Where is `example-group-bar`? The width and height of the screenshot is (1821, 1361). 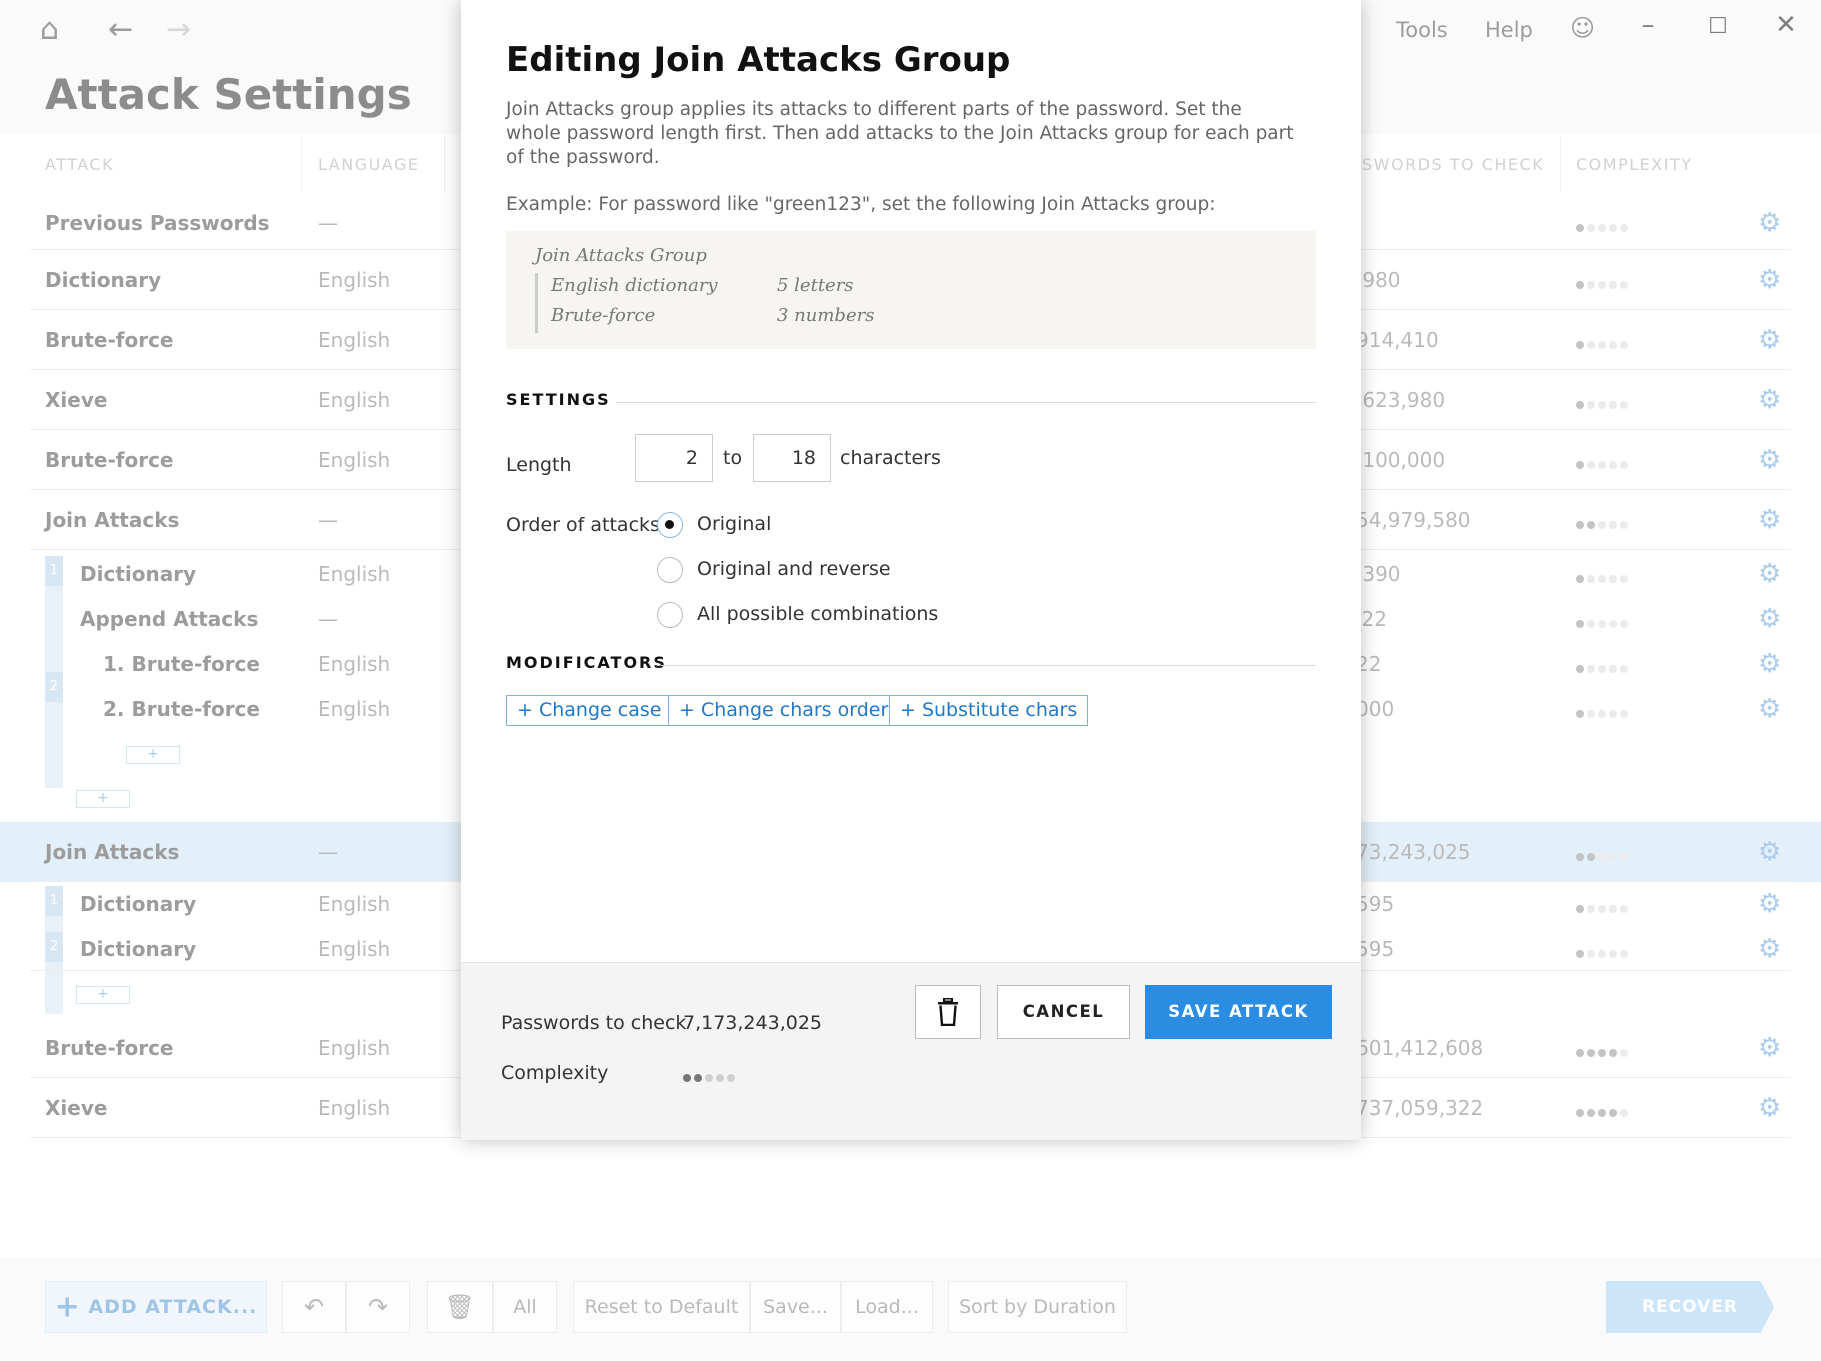 example-group-bar is located at coordinates (536, 303).